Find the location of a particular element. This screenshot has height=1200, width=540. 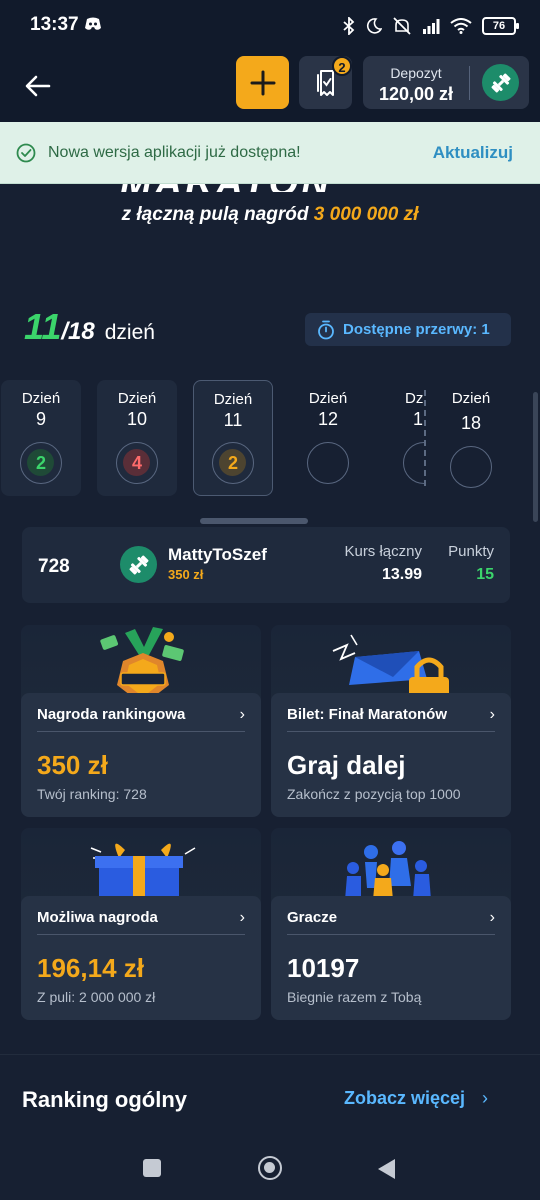

card-subtitle: Zakończ z pozycją top 1000 is located at coordinates (374, 794).